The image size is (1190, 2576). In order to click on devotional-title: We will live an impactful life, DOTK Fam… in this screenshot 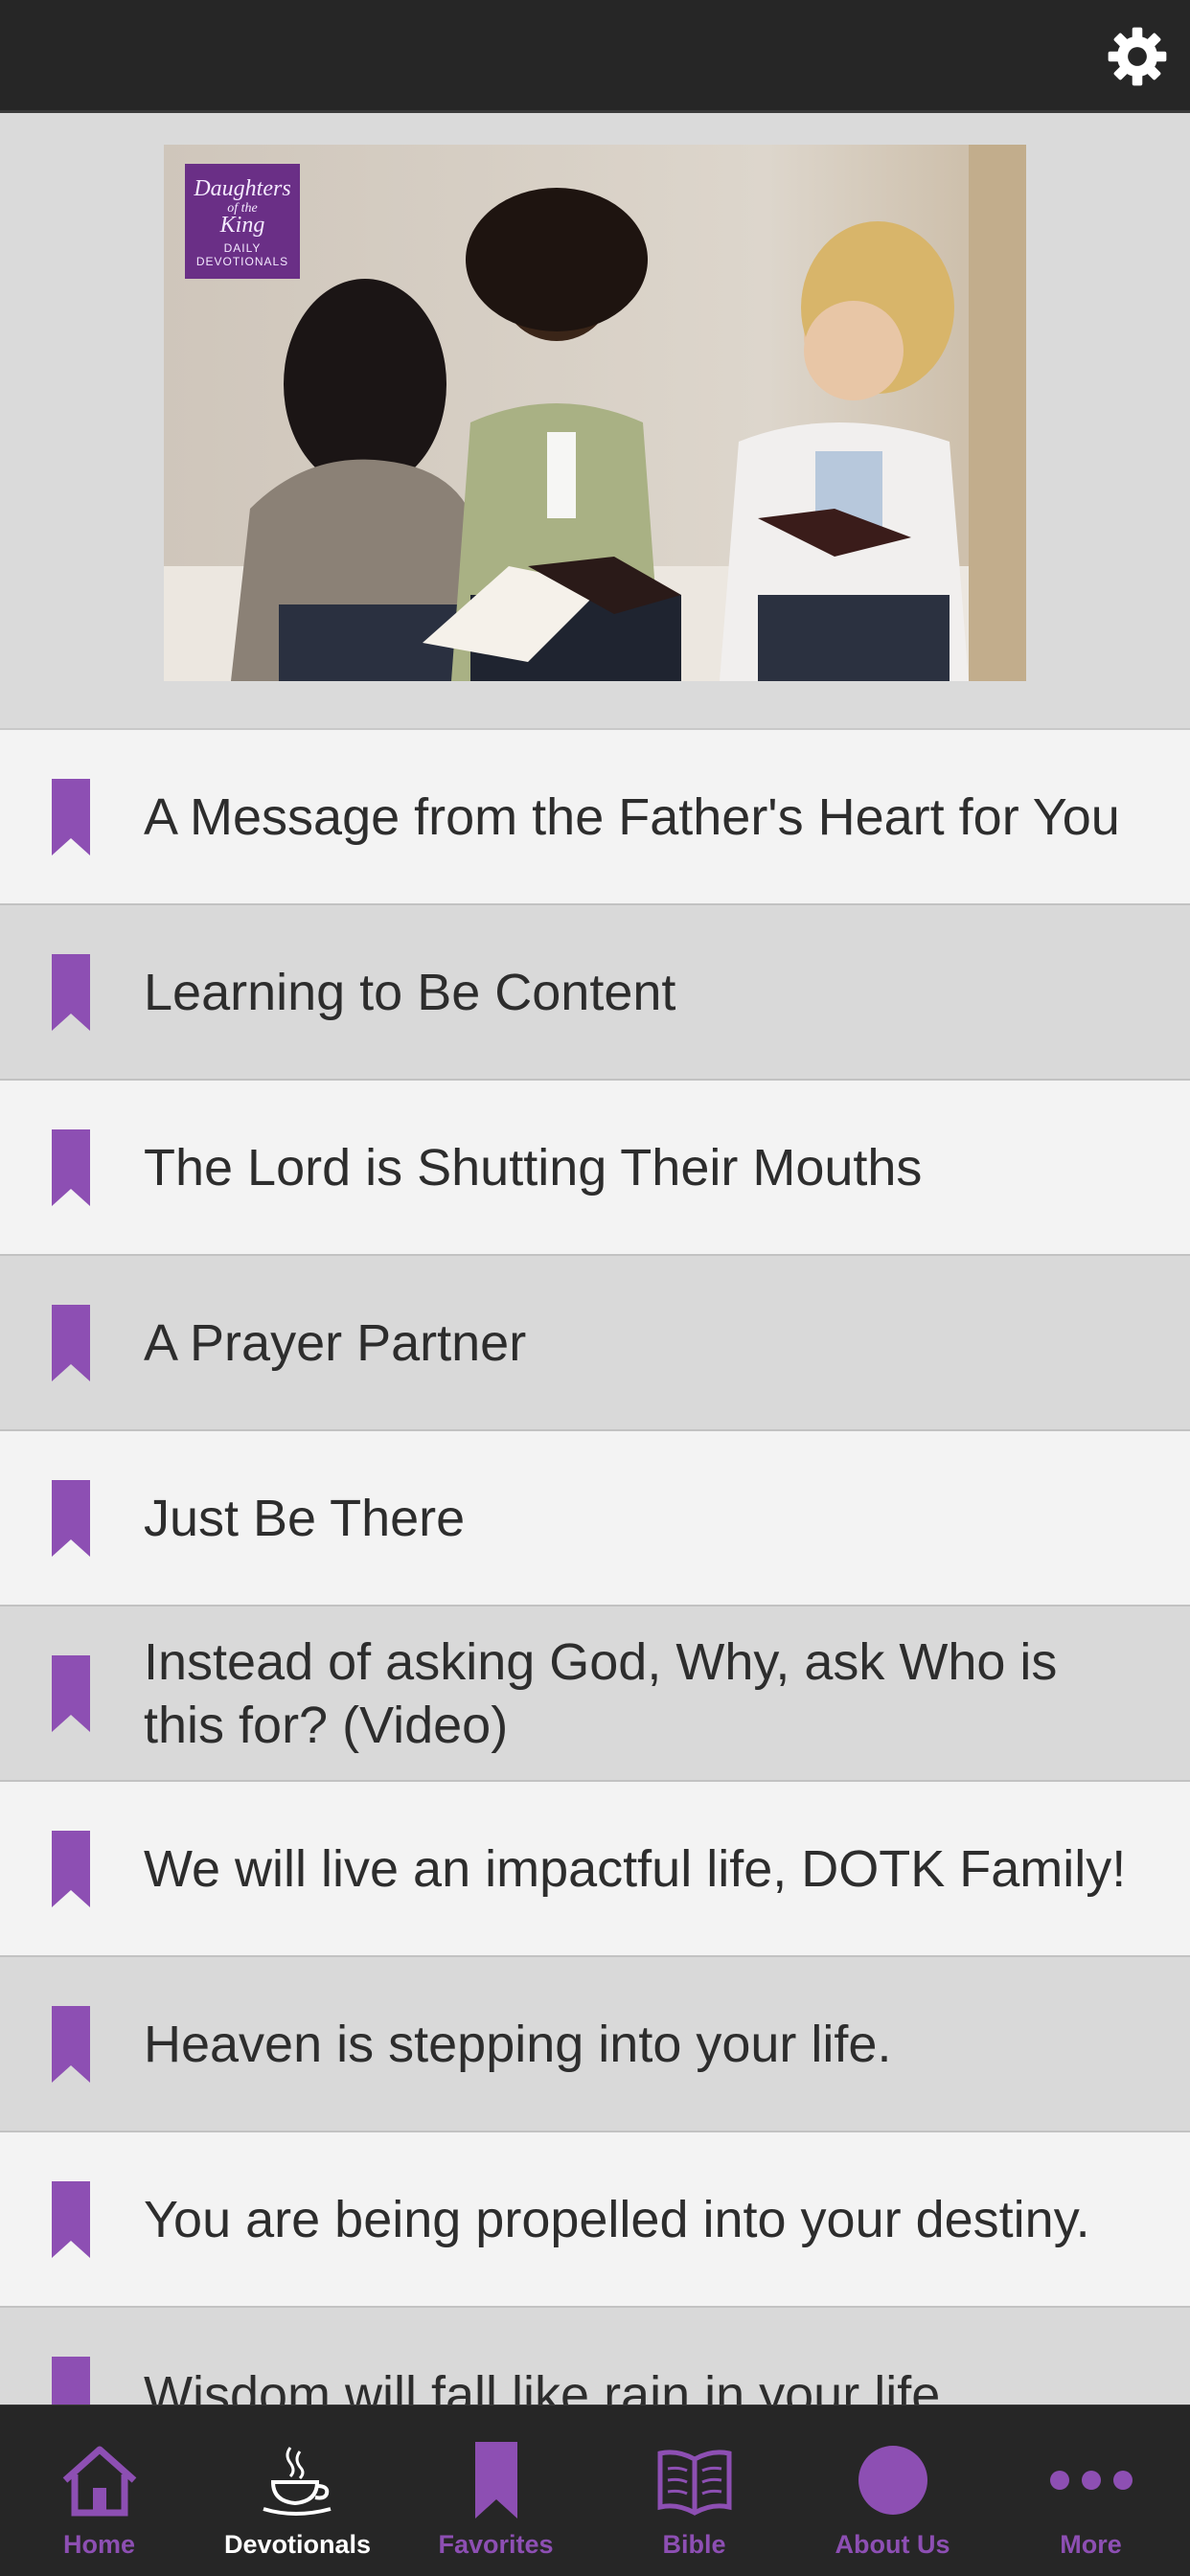, I will do `click(636, 1868)`.